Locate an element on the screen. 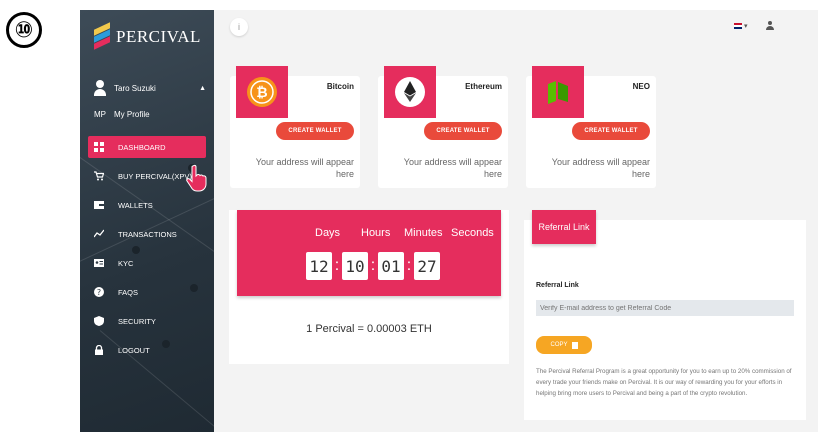 This screenshot has width=818, height=432. profile-initials: MP is located at coordinates (100, 114).